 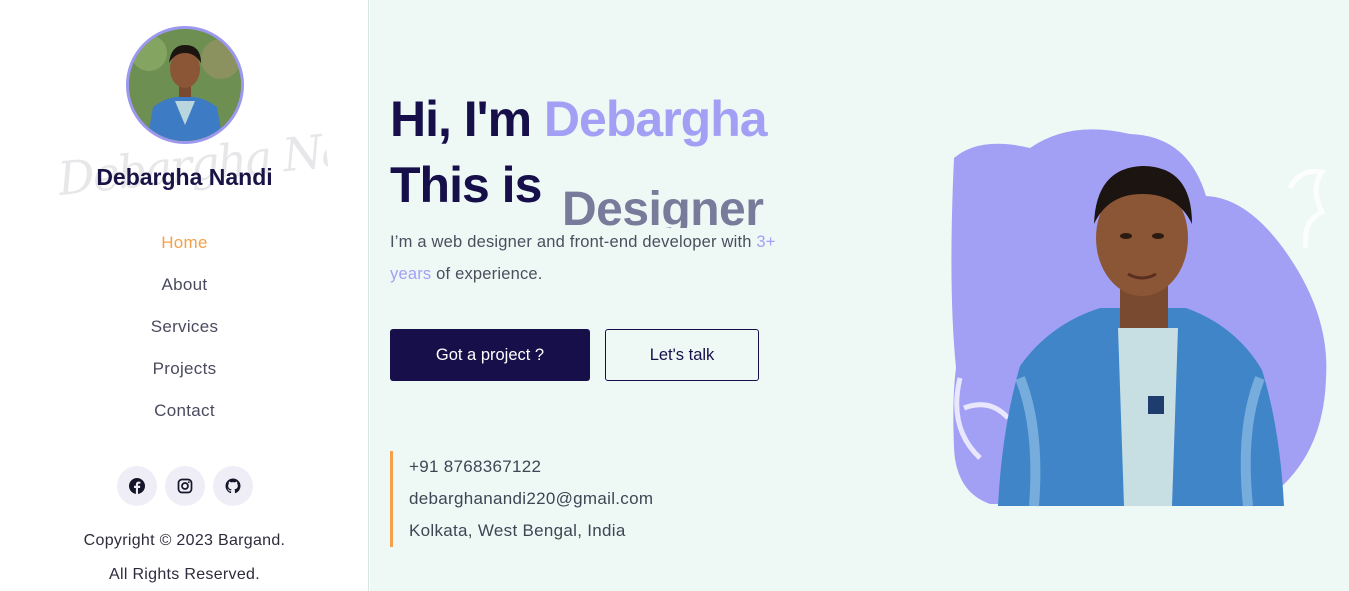 What do you see at coordinates (467, 119) in the screenshot?
I see `greeting-text: Hi, I'm` at bounding box center [467, 119].